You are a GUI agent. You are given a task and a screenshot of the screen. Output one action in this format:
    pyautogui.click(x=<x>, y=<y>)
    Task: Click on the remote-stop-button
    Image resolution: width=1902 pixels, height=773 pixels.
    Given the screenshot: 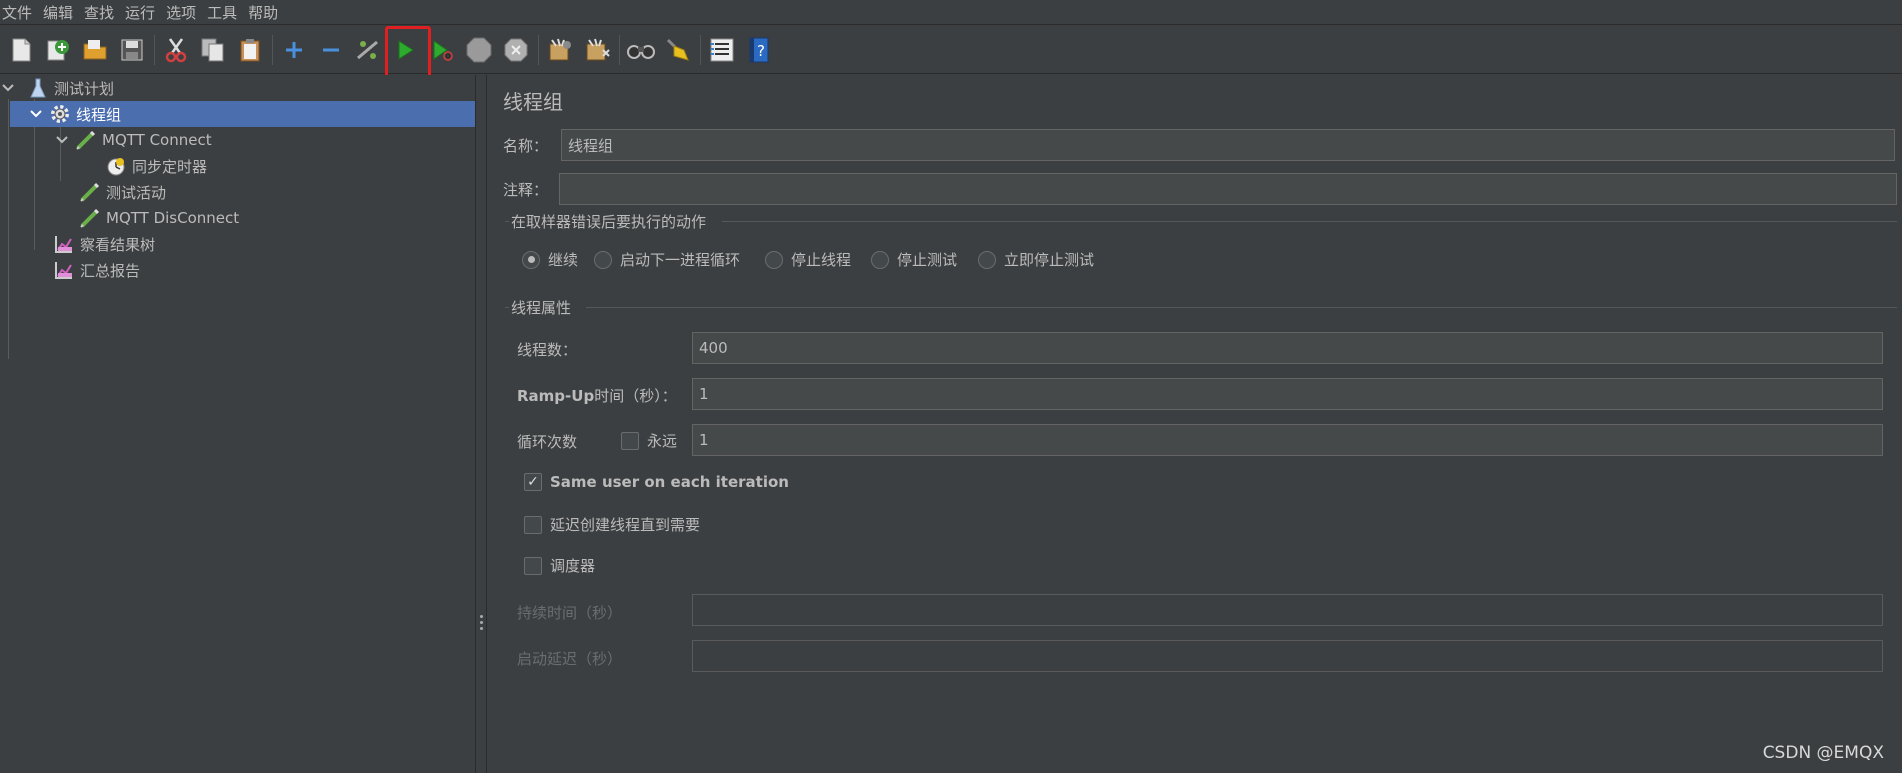 What is the action you would take?
    pyautogui.click(x=597, y=50)
    